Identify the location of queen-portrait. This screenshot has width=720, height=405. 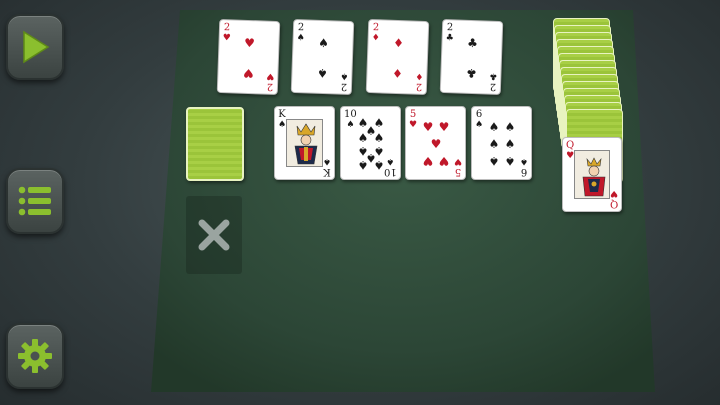
(592, 174).